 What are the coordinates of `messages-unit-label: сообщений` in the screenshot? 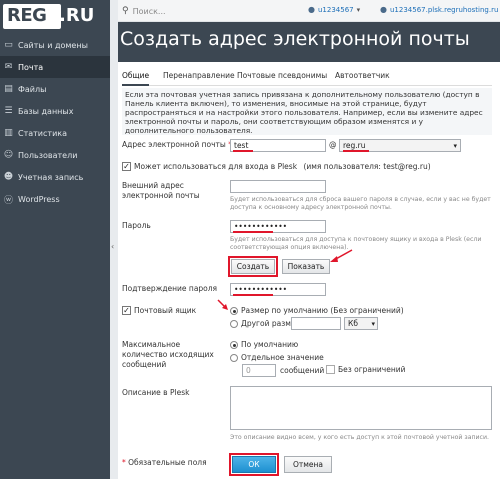 It's located at (302, 370).